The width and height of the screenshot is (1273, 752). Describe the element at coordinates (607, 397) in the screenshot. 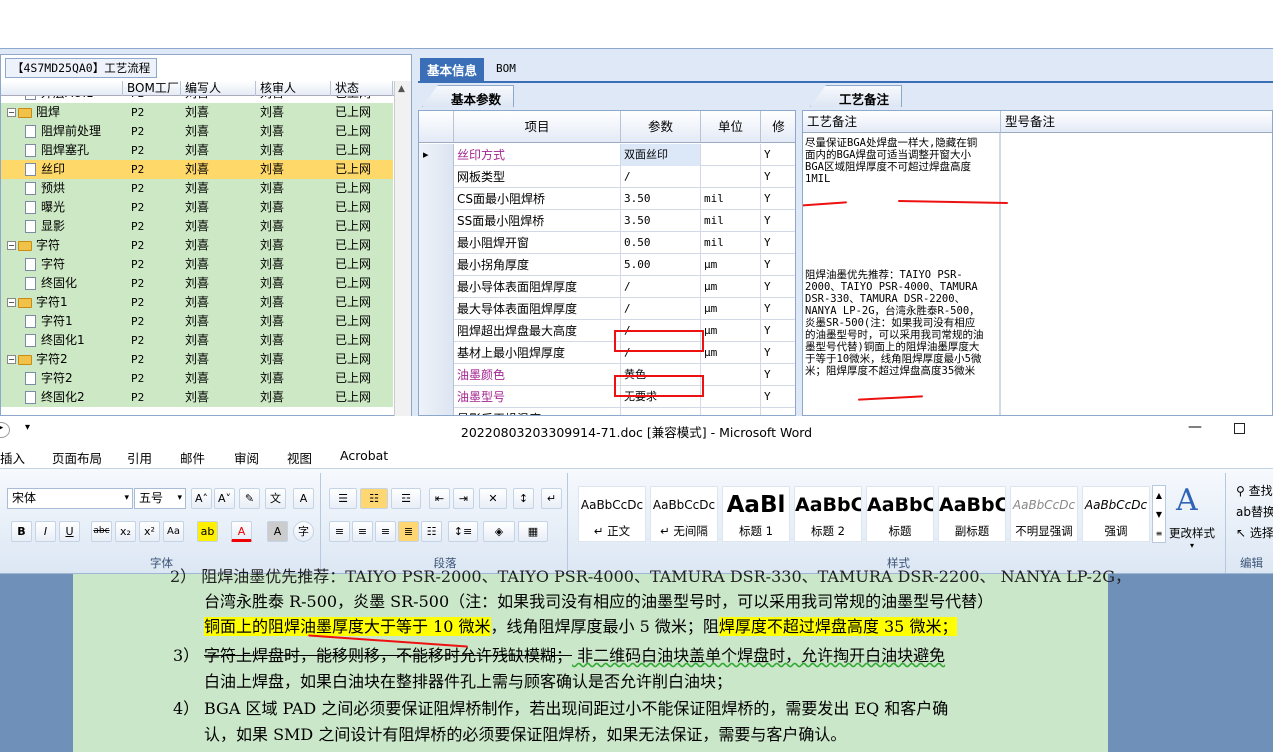

I see `grid-row: 油墨型号 无要求 Y` at that location.